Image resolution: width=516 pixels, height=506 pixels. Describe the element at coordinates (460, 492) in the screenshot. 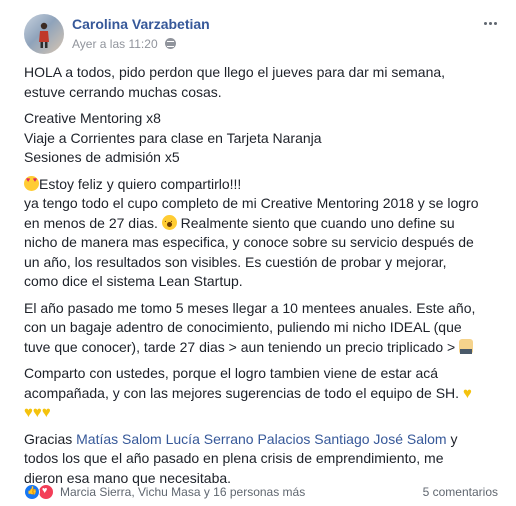

I see `comments-count: 5 comentarios` at that location.